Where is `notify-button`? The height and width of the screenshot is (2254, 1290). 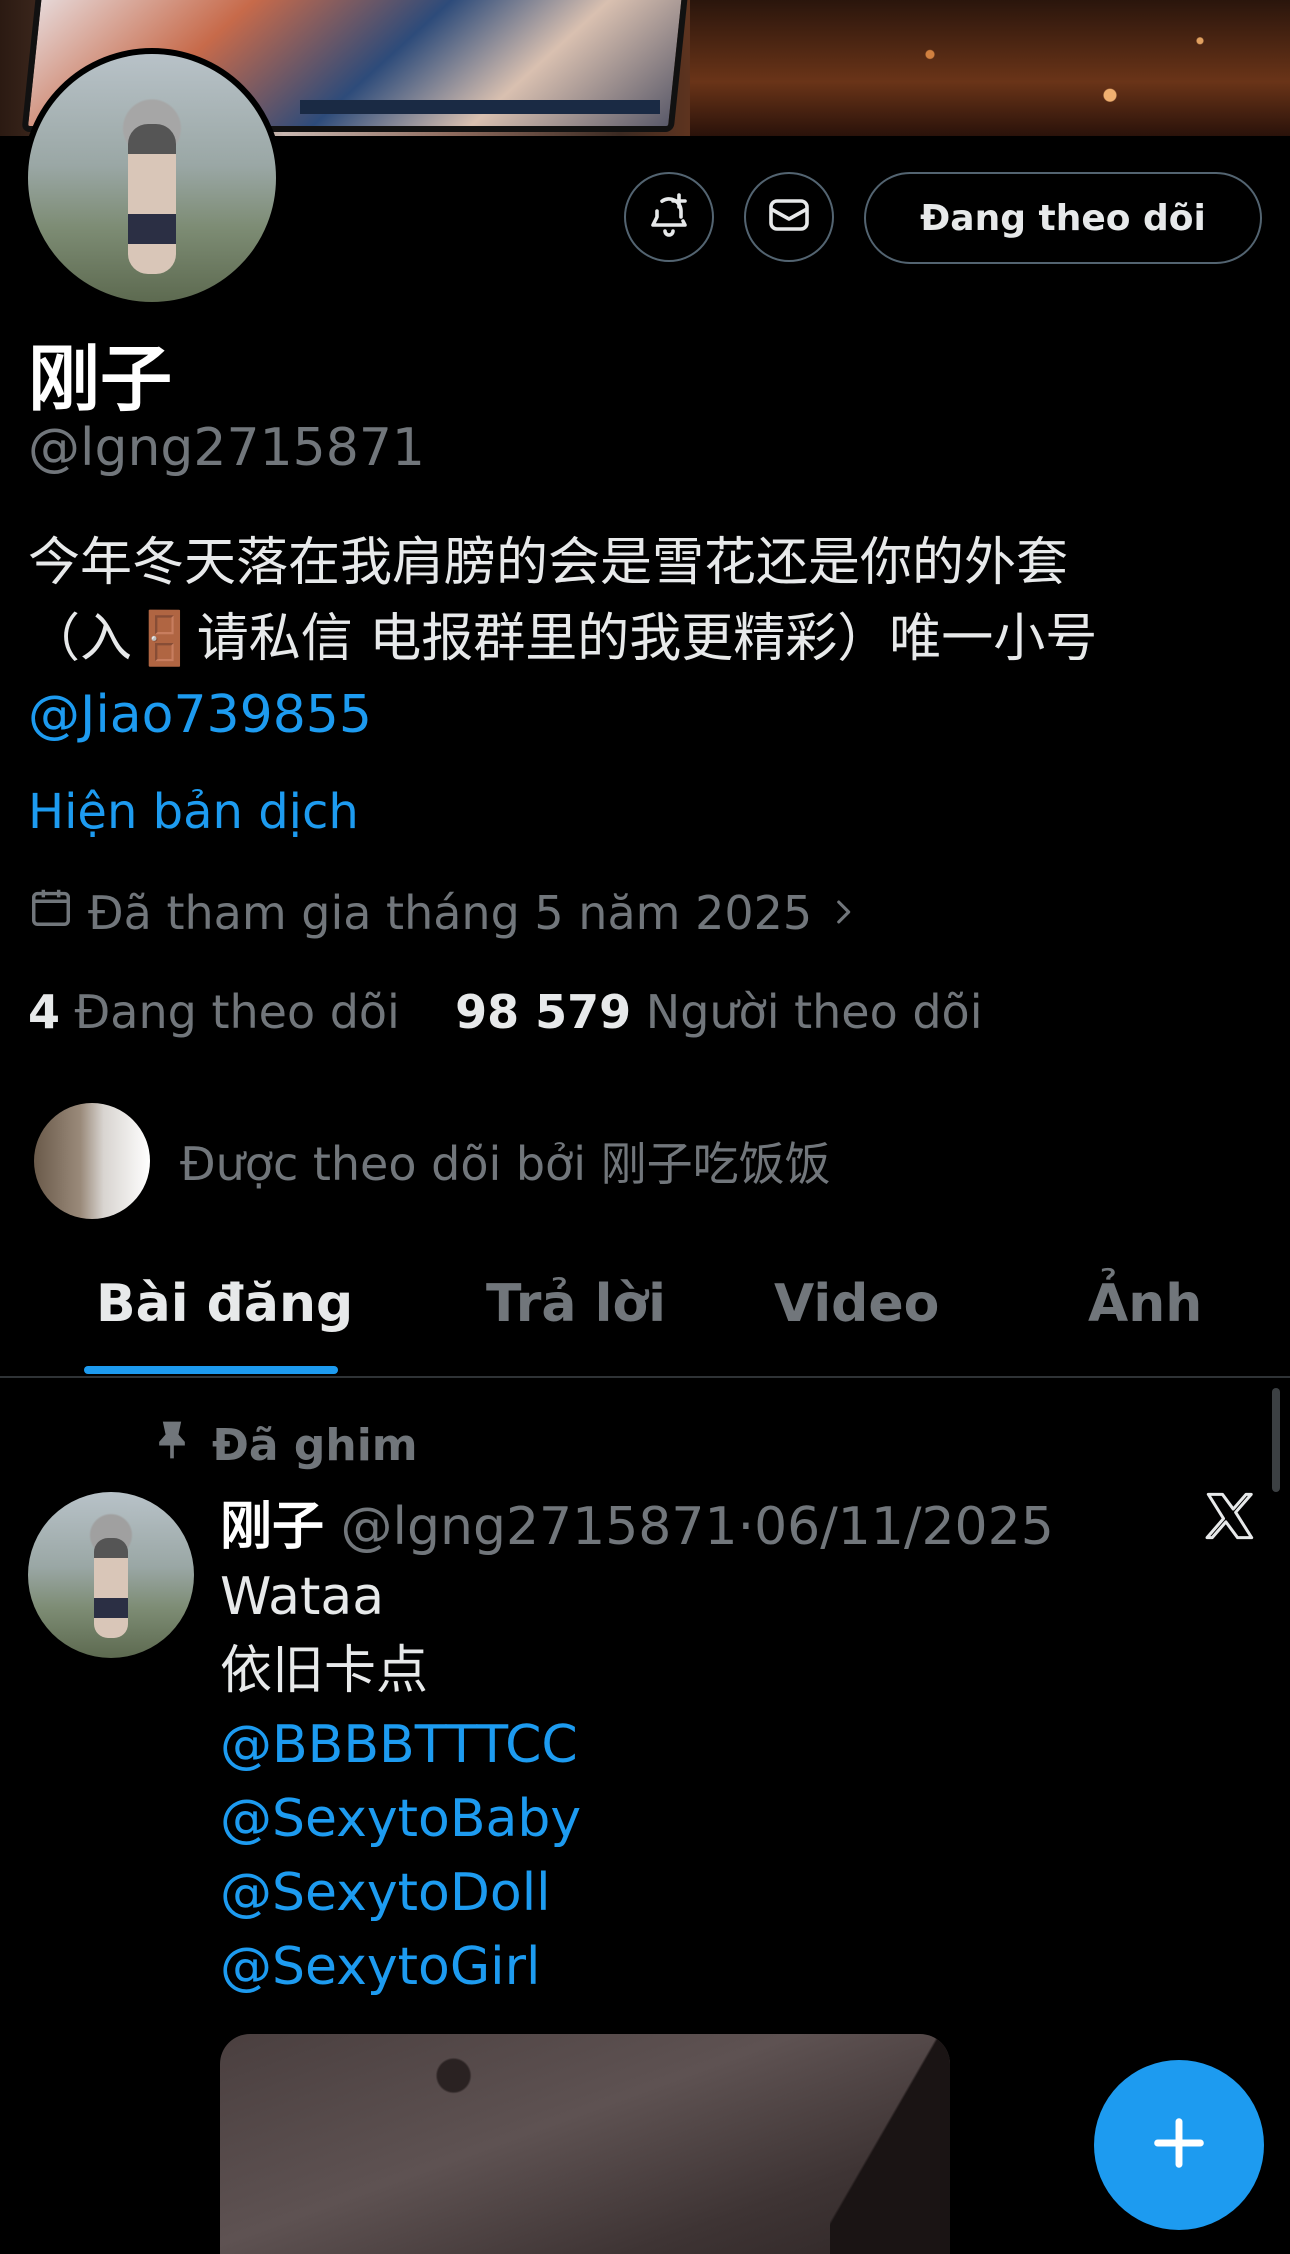
notify-button is located at coordinates (669, 217).